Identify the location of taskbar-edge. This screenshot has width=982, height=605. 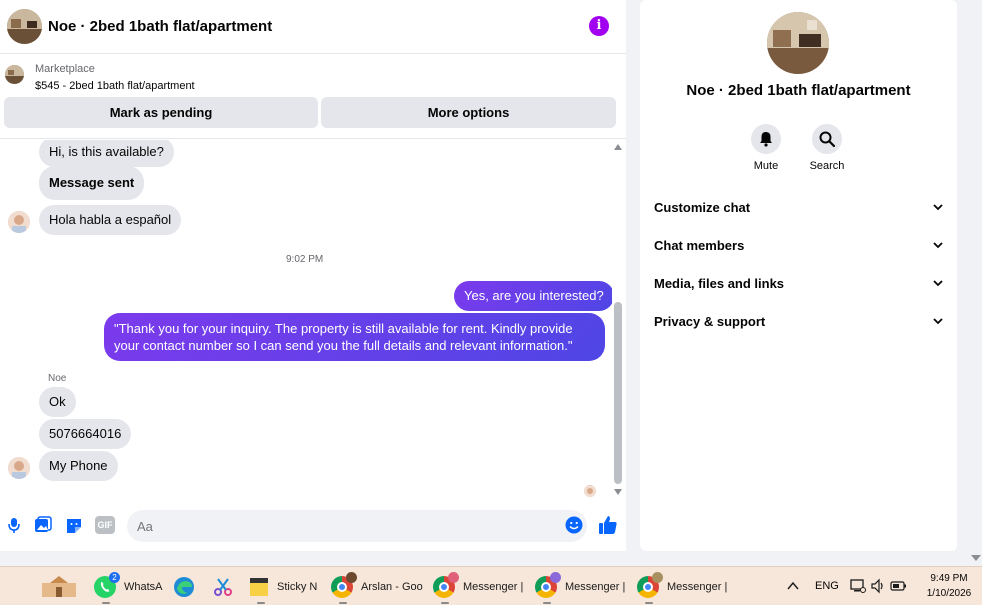
(184, 586).